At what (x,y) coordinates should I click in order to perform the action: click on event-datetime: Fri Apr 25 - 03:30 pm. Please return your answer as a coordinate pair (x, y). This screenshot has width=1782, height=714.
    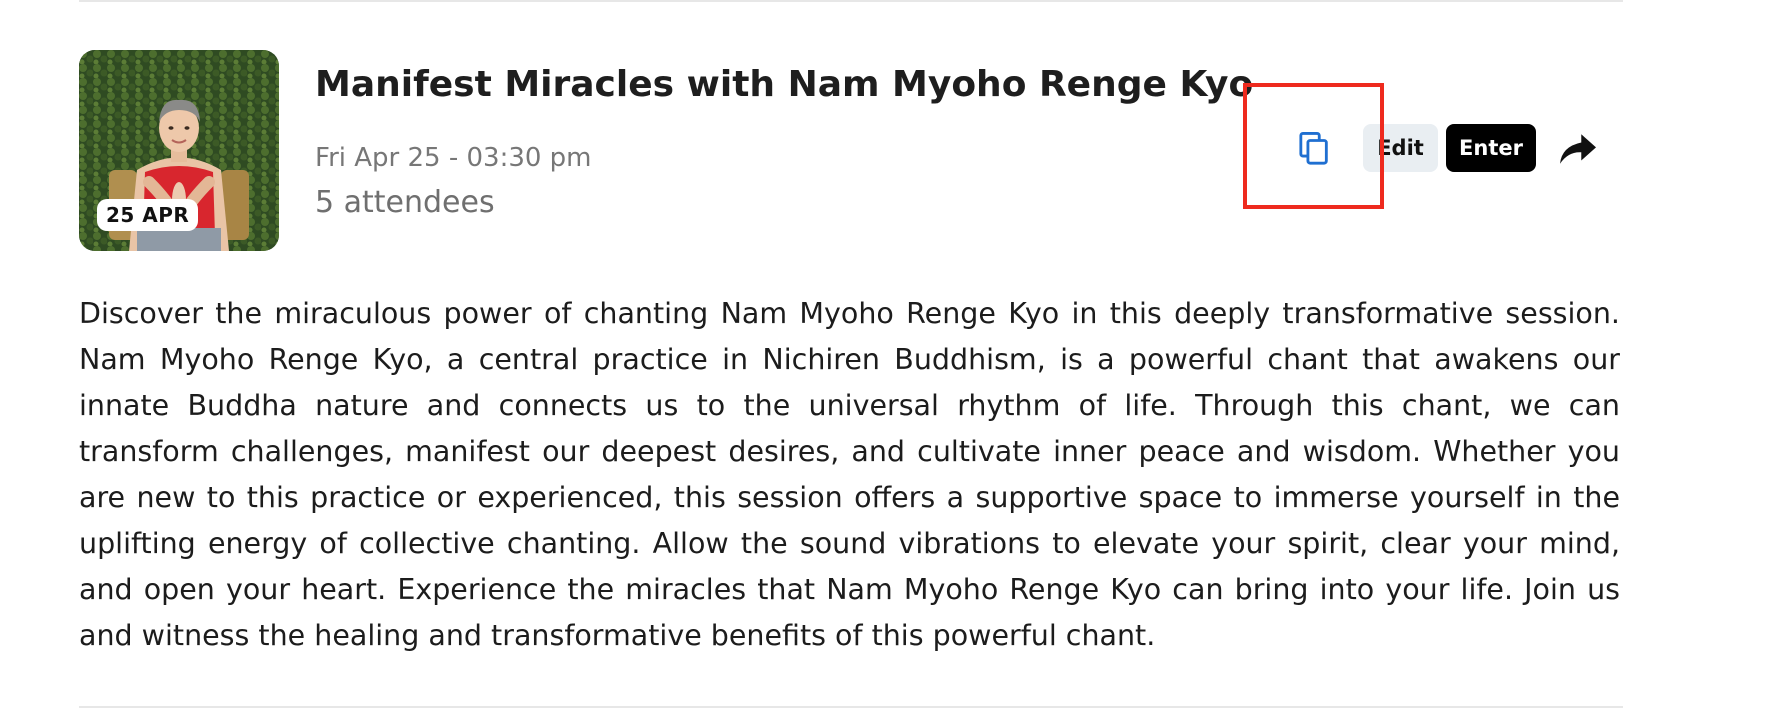
    Looking at the image, I should click on (453, 158).